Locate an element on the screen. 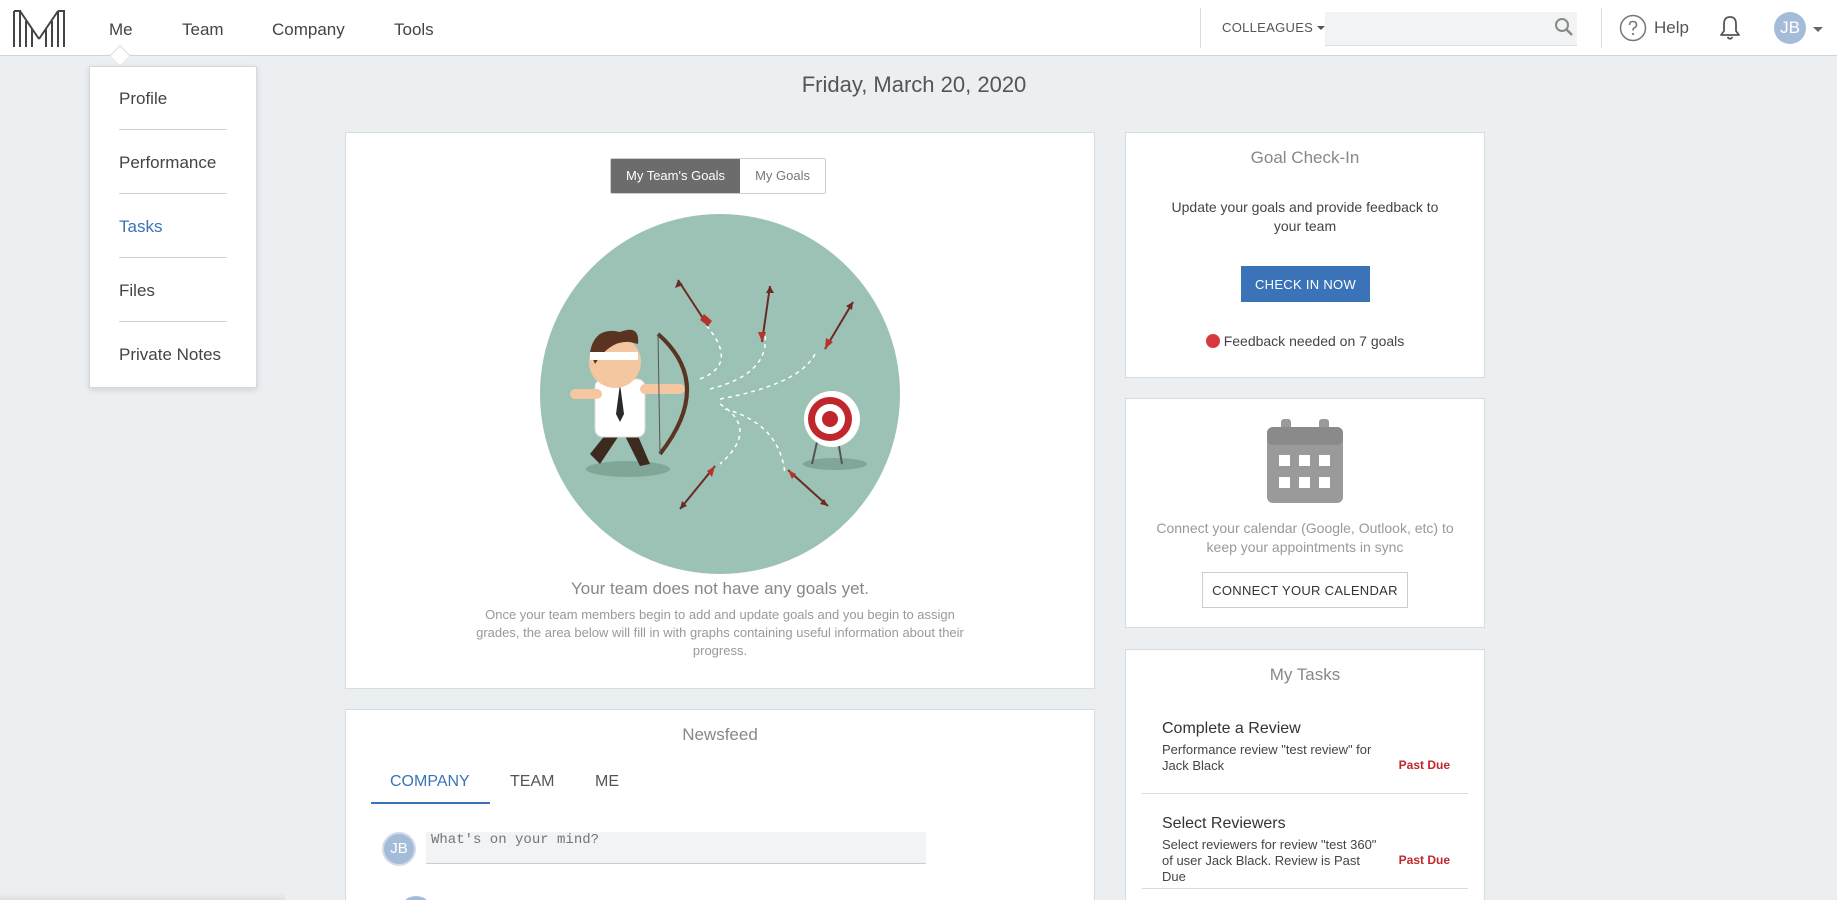 The height and width of the screenshot is (900, 1837). bottom-shadow is located at coordinates (142, 896).